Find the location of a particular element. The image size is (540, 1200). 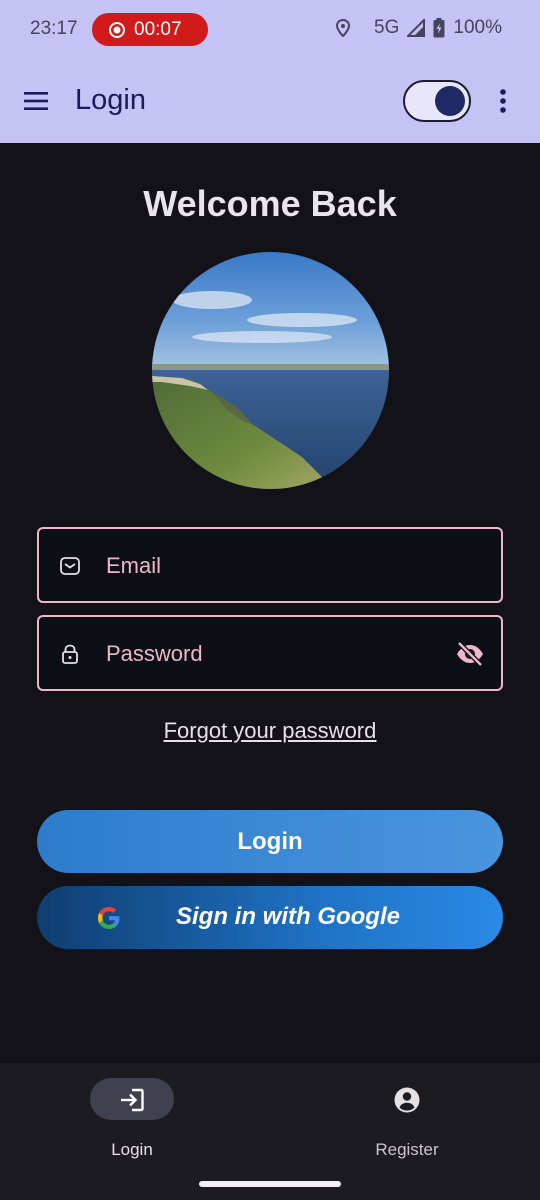

status-time: 23:17 is located at coordinates (54, 28).